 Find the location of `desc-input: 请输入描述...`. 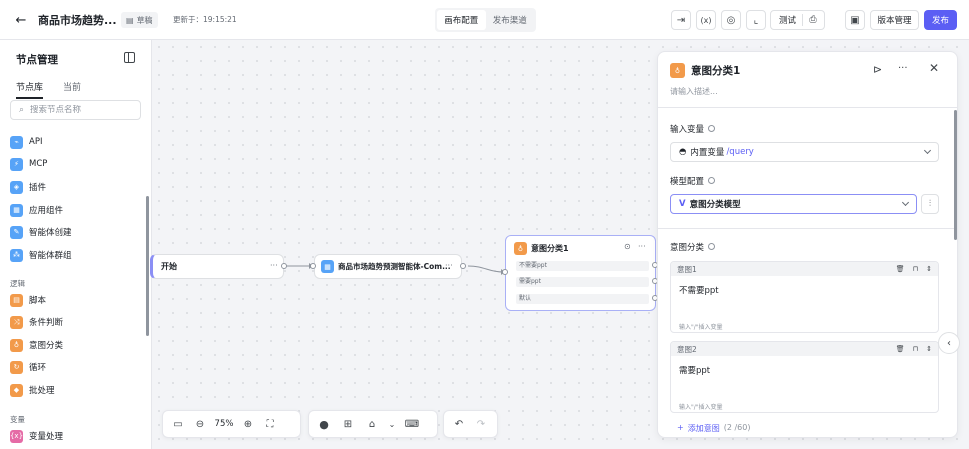

desc-input: 请输入描述... is located at coordinates (694, 91).